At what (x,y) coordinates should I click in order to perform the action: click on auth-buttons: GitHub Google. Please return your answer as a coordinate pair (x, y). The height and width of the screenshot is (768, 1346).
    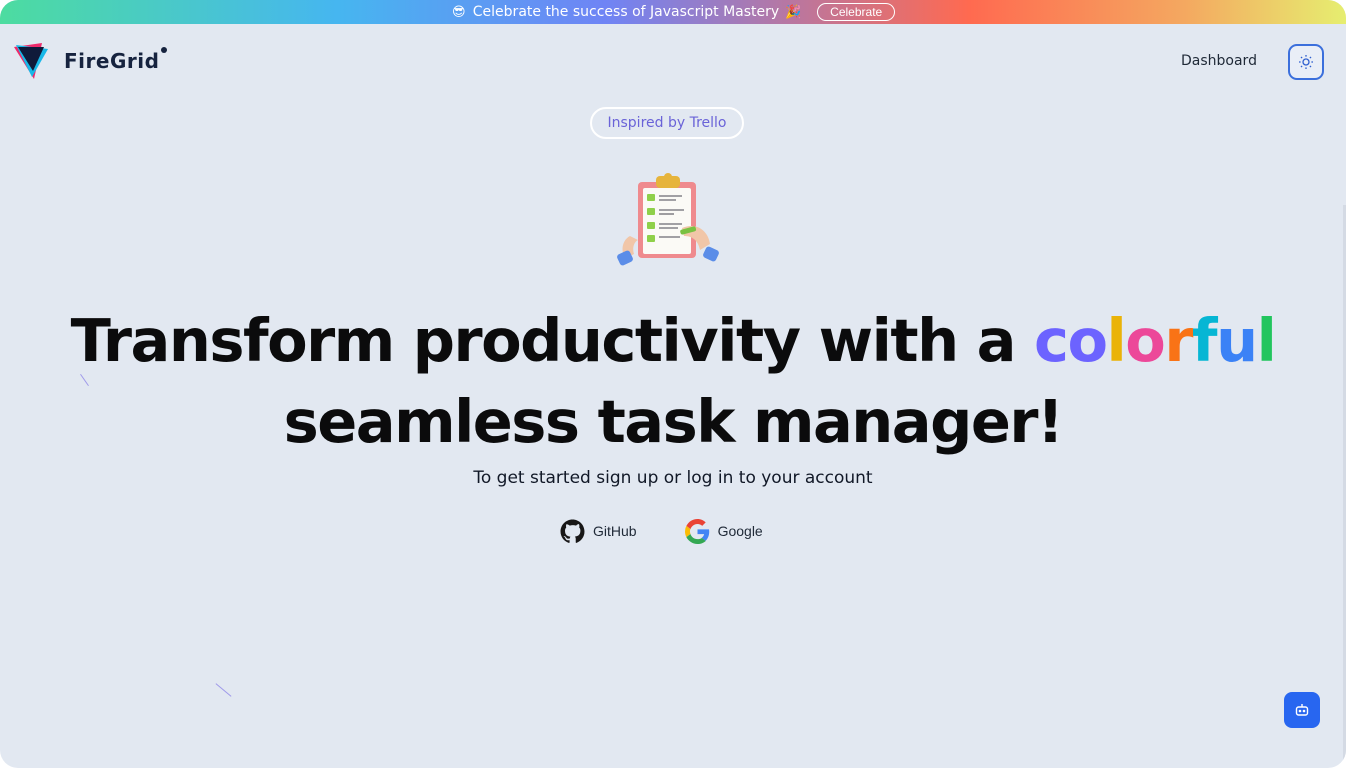
    Looking at the image, I should click on (661, 531).